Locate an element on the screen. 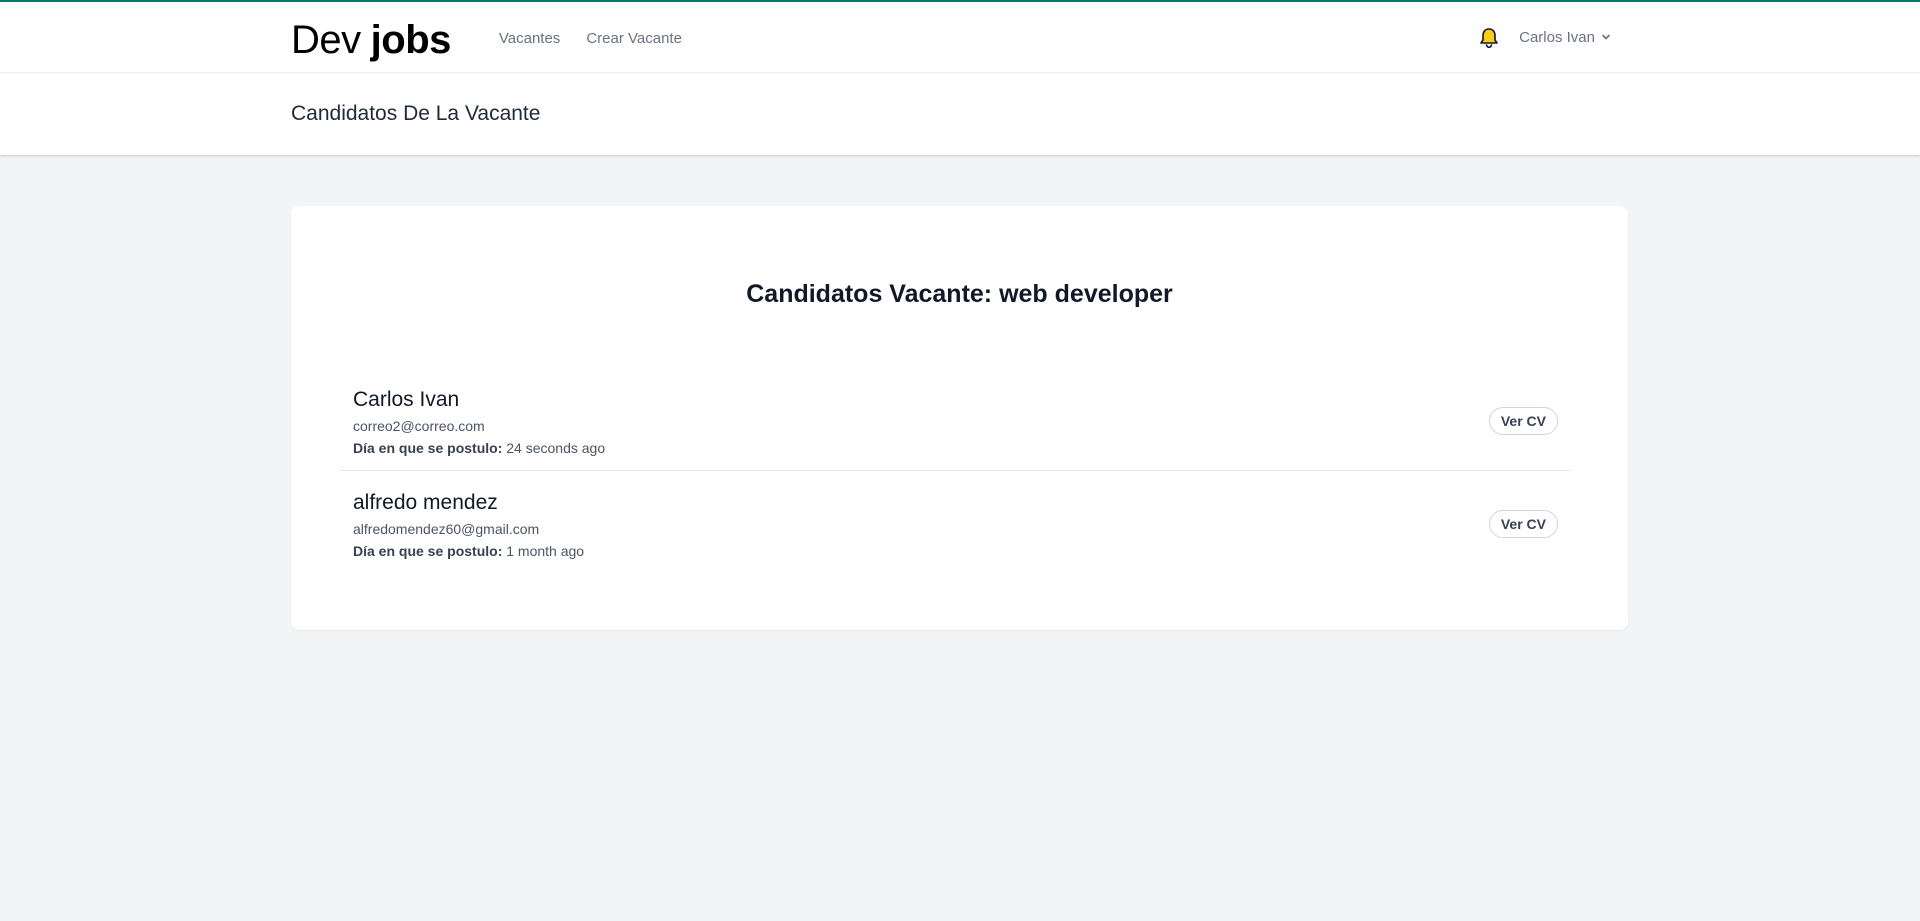 The width and height of the screenshot is (1920, 921). candidate-email: correo2@correo.com is located at coordinates (419, 426).